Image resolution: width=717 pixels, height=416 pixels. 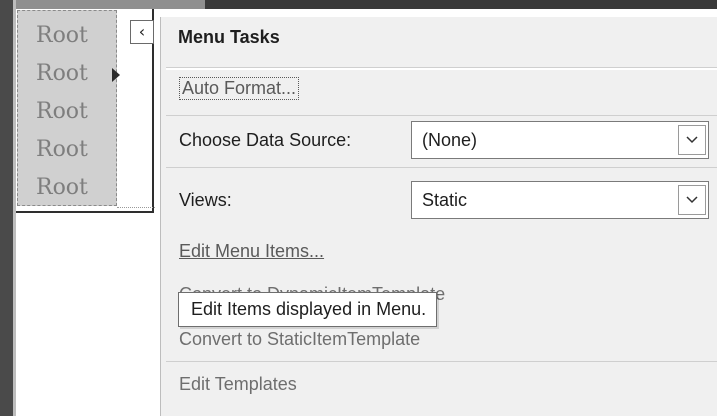 What do you see at coordinates (238, 384) in the screenshot?
I see `edit-templates-action: Edit Templates` at bounding box center [238, 384].